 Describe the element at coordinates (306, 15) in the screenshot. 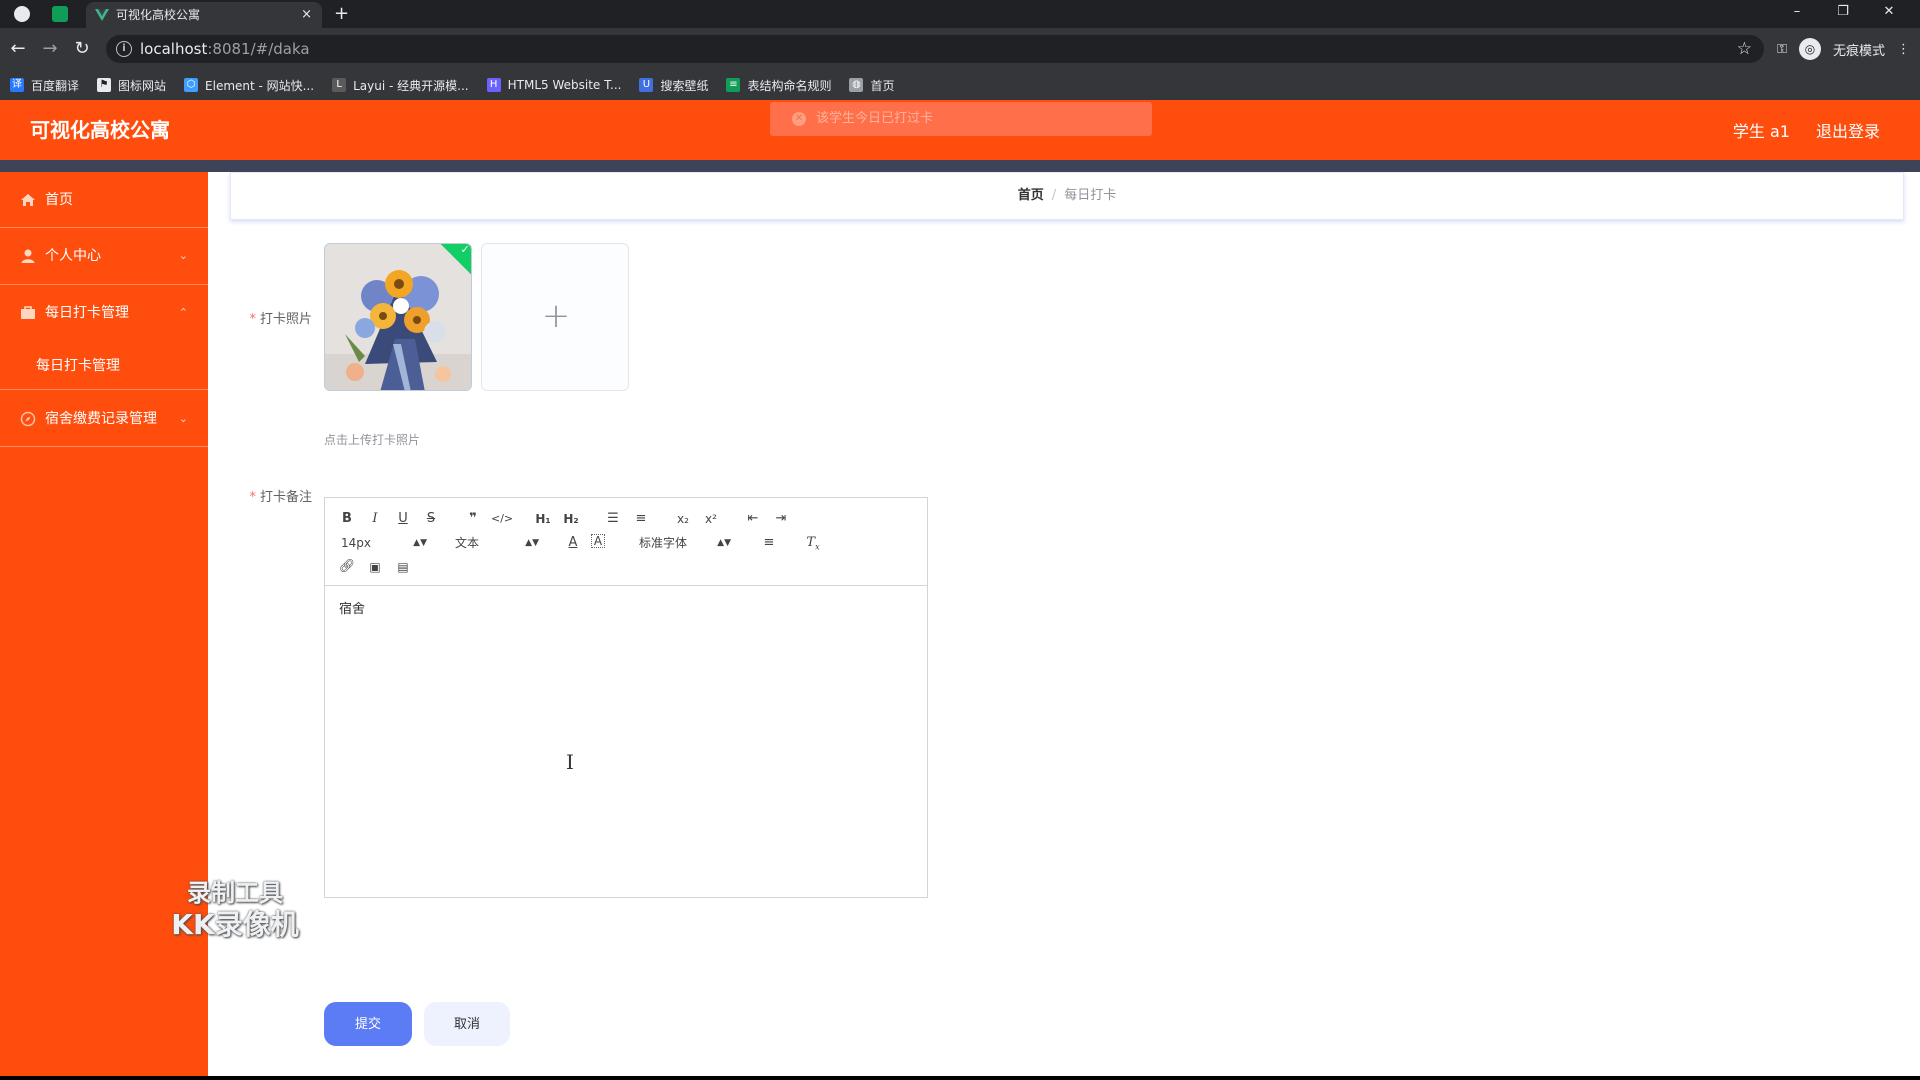

I see `tab-close-icon: ×` at that location.